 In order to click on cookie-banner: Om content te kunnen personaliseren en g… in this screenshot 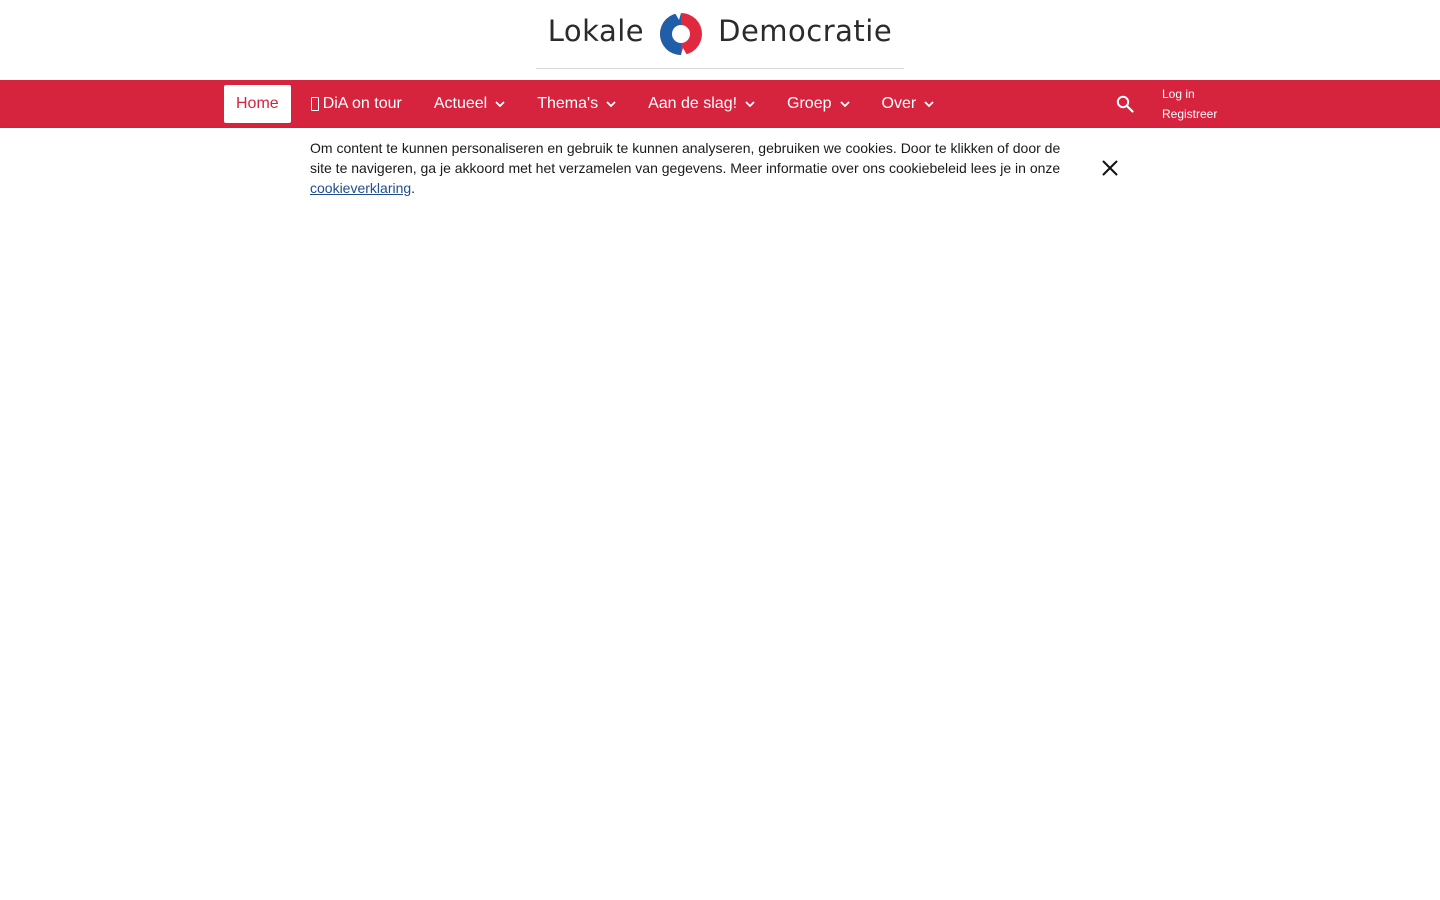, I will do `click(720, 169)`.